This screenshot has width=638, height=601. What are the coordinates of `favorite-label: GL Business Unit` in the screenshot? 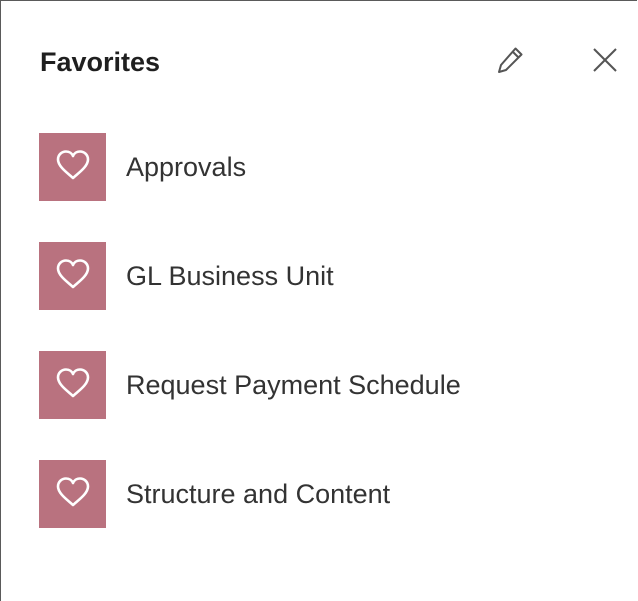 It's located at (230, 276).